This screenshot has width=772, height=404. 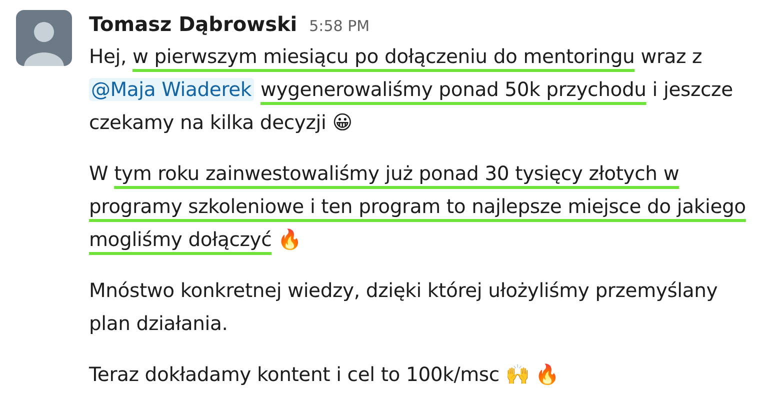 What do you see at coordinates (339, 26) in the screenshot?
I see `timestamp: 5:58 PM` at bounding box center [339, 26].